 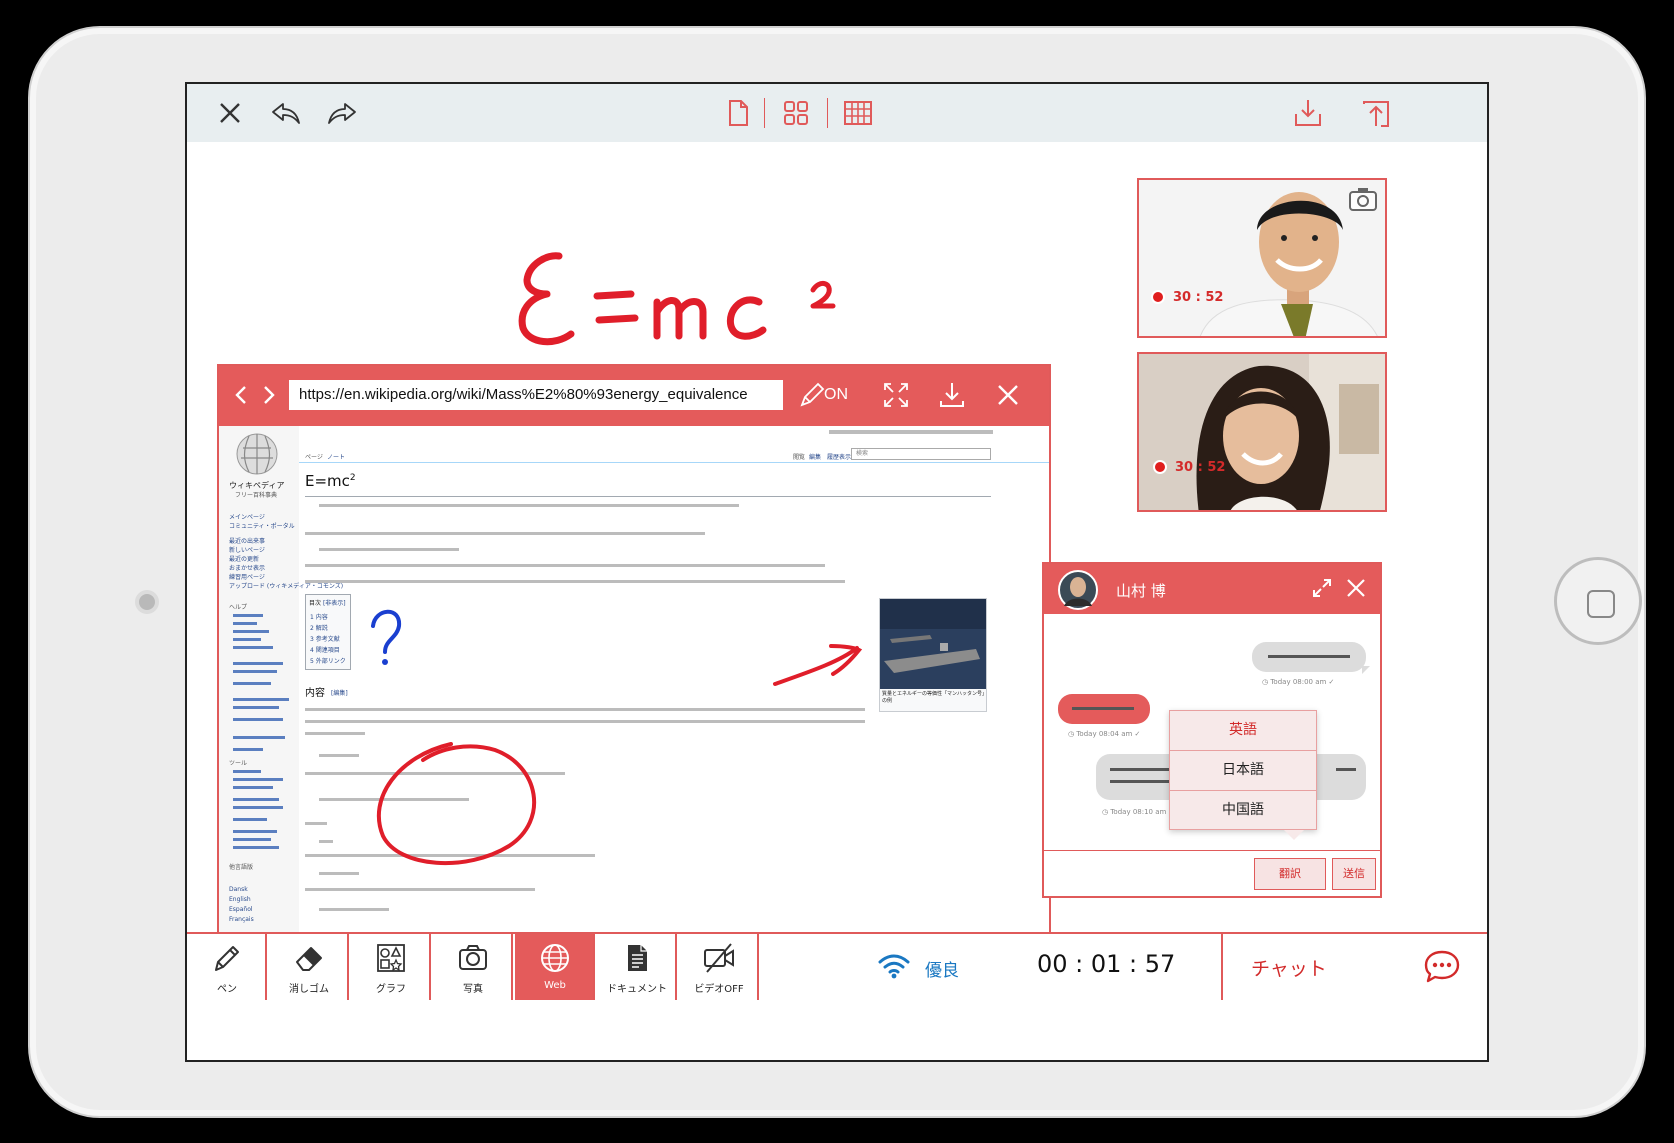 I want to click on handwritten-equation, so click(x=677, y=299).